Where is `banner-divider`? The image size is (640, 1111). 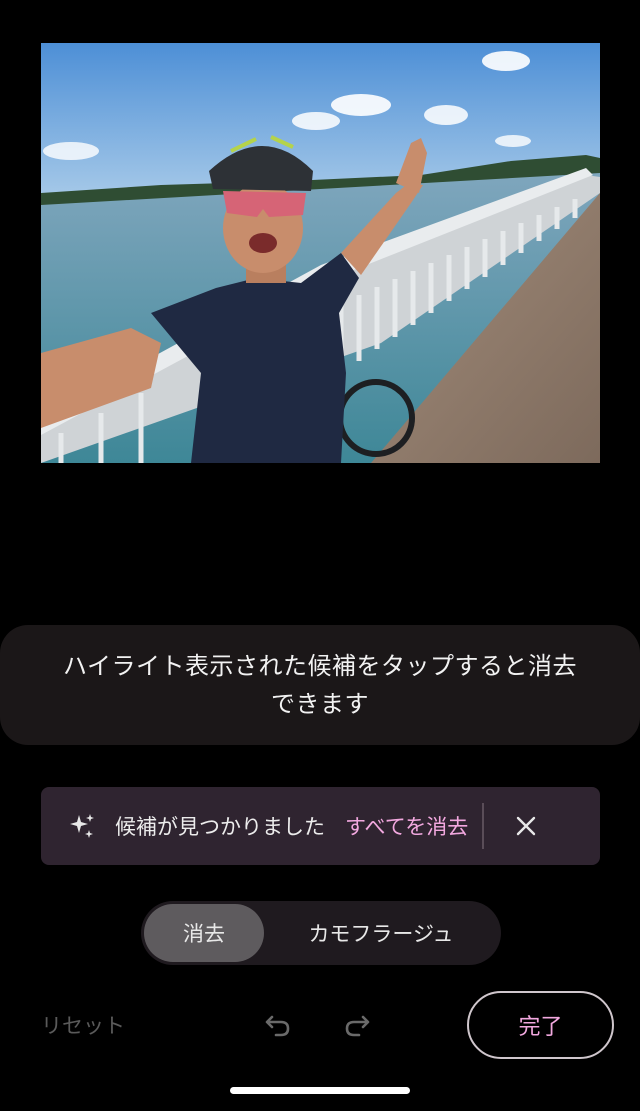 banner-divider is located at coordinates (483, 826).